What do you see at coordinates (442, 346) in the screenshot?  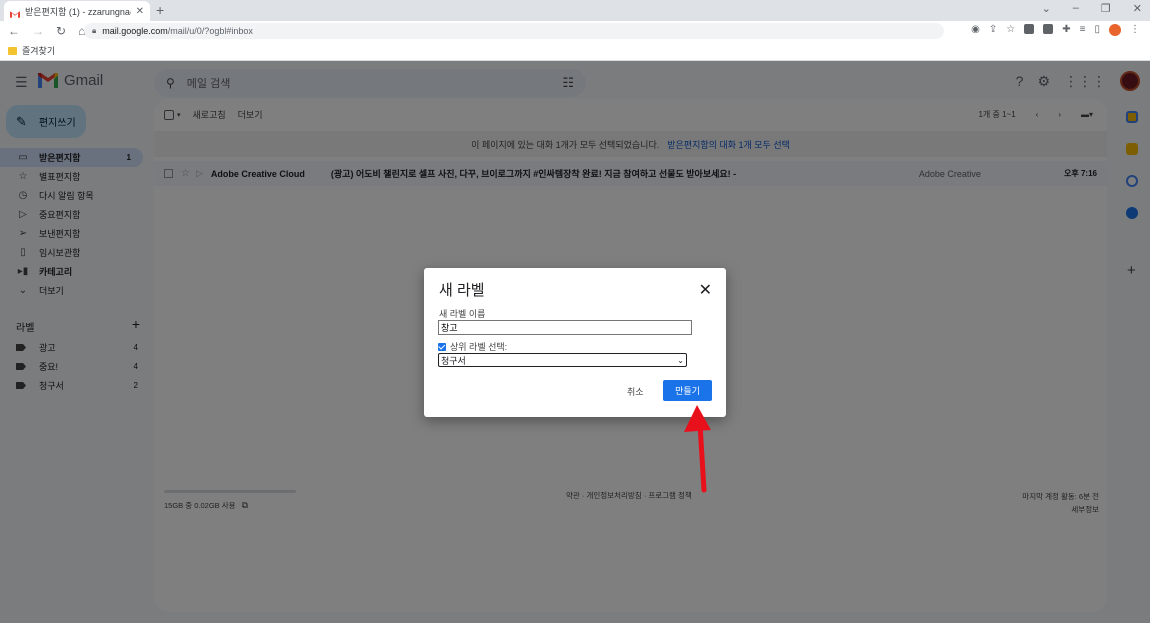 I see `nest-checkbox` at bounding box center [442, 346].